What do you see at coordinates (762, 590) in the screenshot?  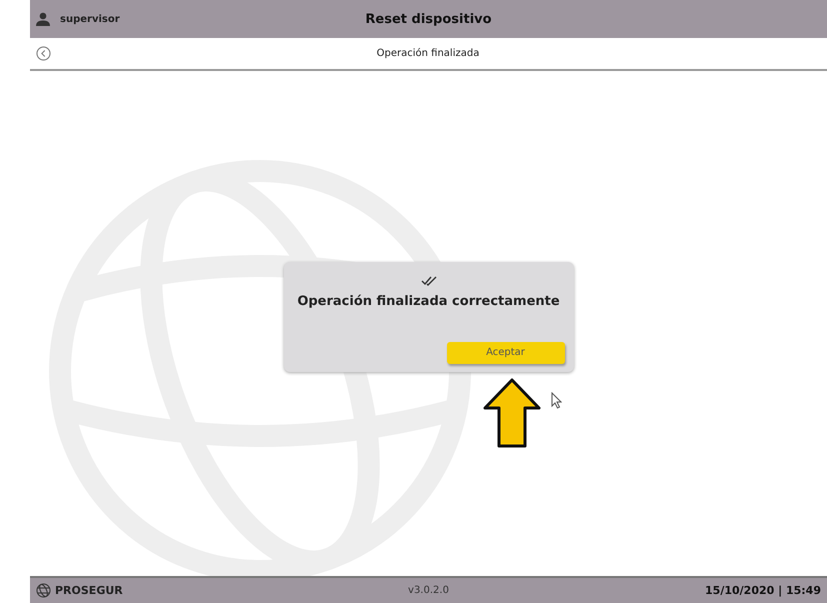 I see `date-time: 15/10/2020 | 15:49` at bounding box center [762, 590].